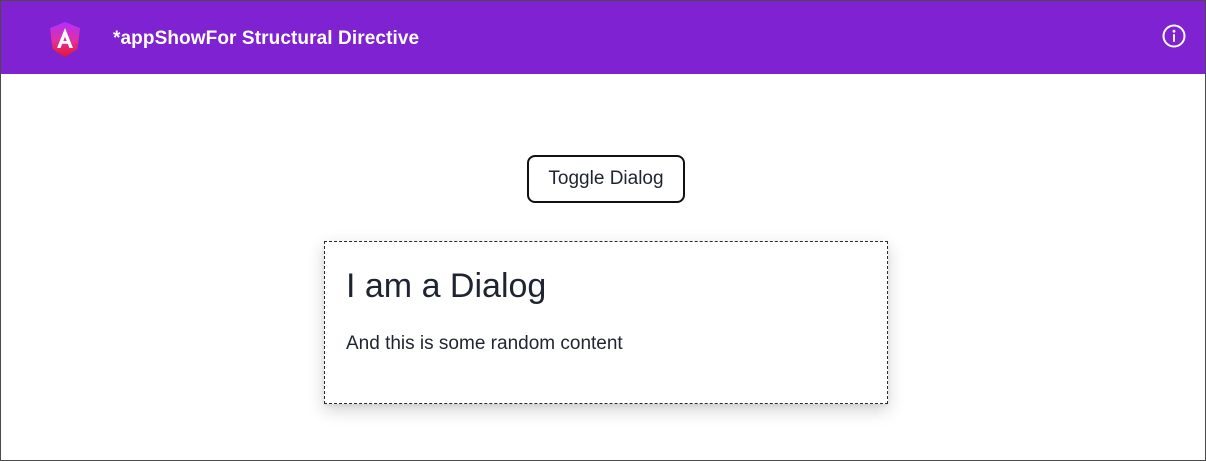  Describe the element at coordinates (65, 40) in the screenshot. I see `angular-logo-icon` at that location.